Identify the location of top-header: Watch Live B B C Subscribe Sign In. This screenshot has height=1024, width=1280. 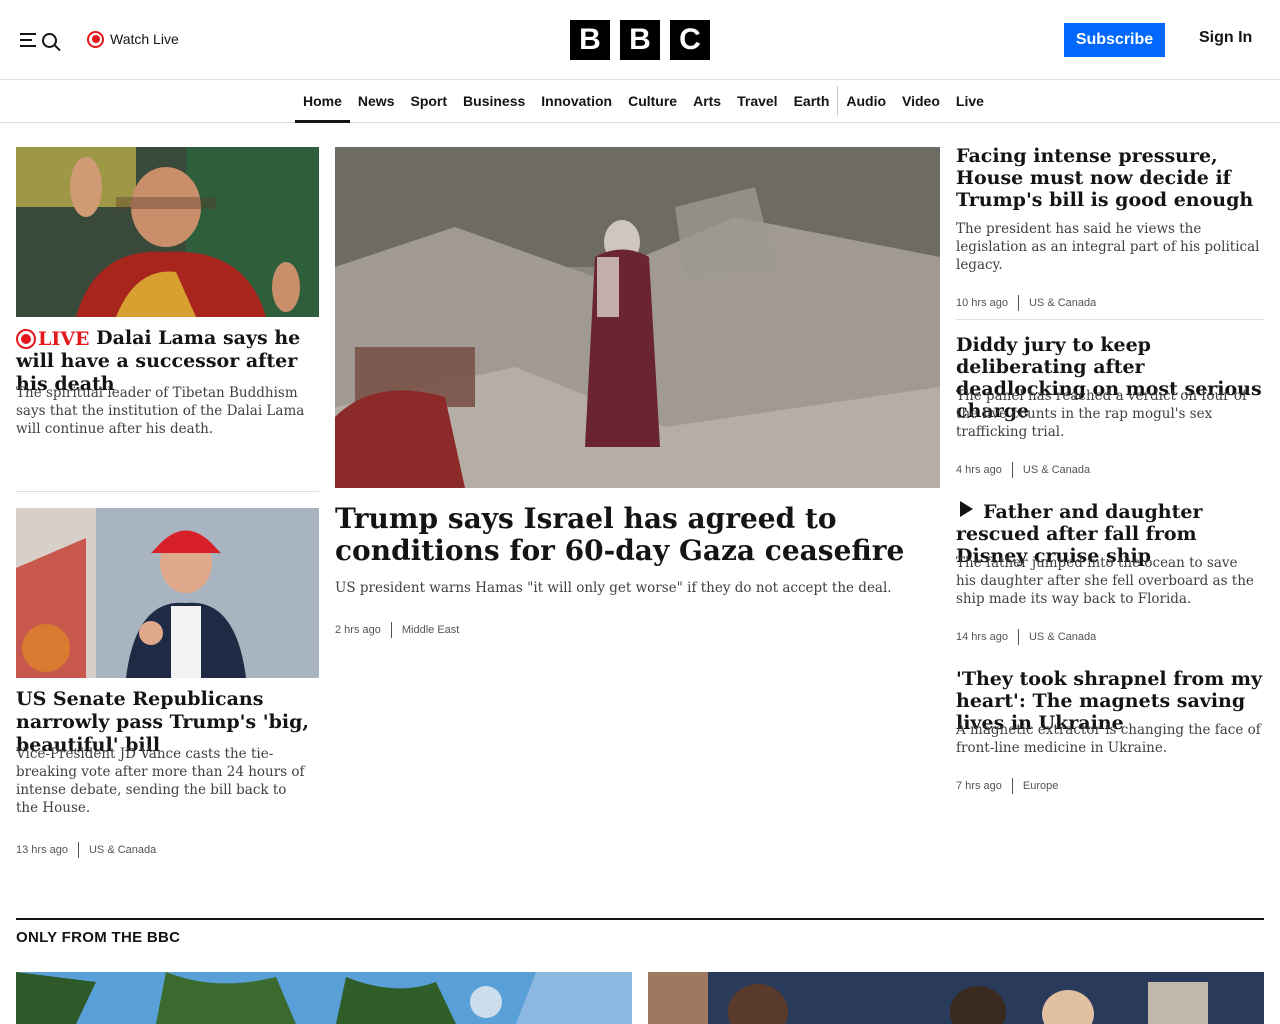
(640, 40).